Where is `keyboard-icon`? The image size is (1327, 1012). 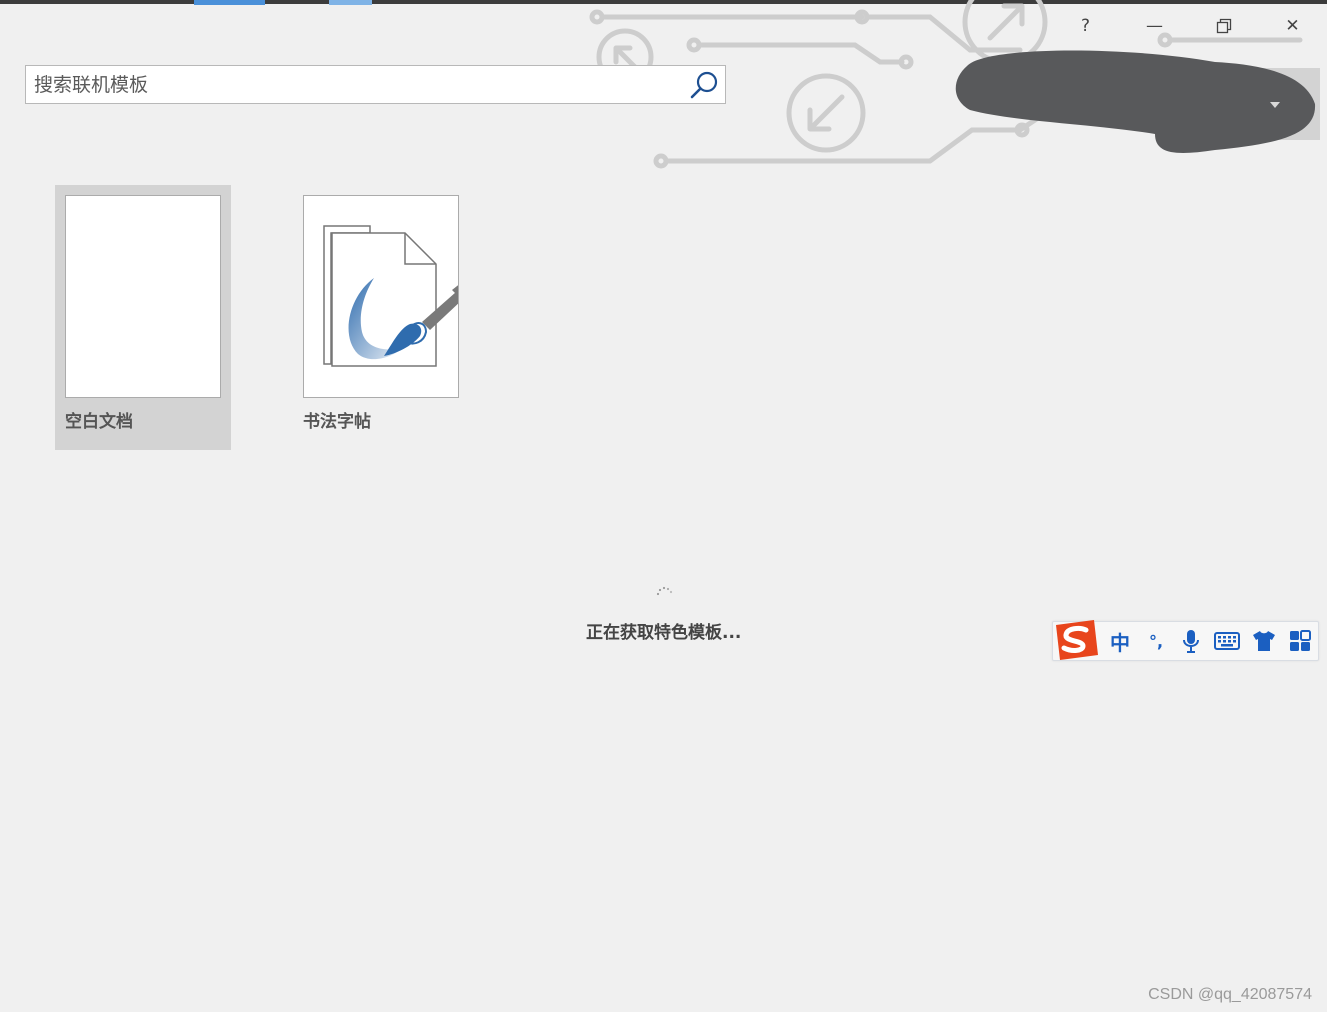
keyboard-icon is located at coordinates (1227, 641).